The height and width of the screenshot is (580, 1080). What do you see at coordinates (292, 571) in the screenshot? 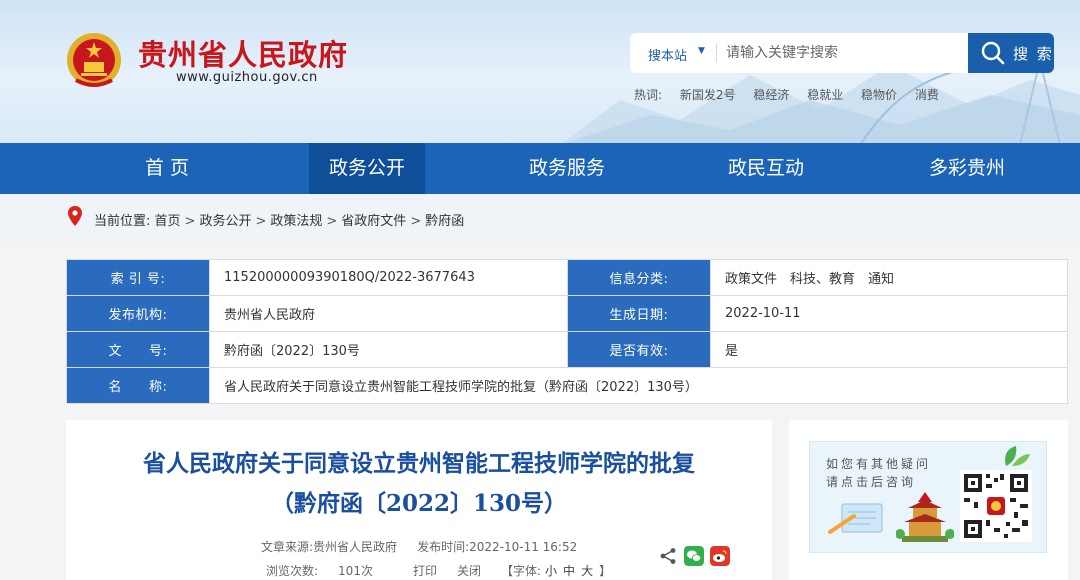
I see `views-label: 浏览次数:` at bounding box center [292, 571].